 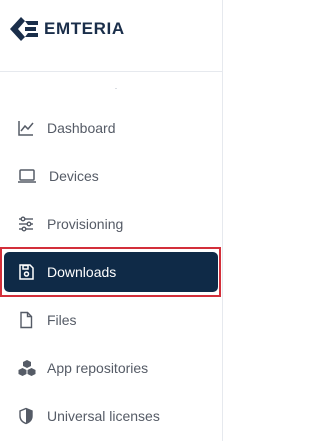 What do you see at coordinates (74, 176) in the screenshot?
I see `sidebar-item-label: Devices` at bounding box center [74, 176].